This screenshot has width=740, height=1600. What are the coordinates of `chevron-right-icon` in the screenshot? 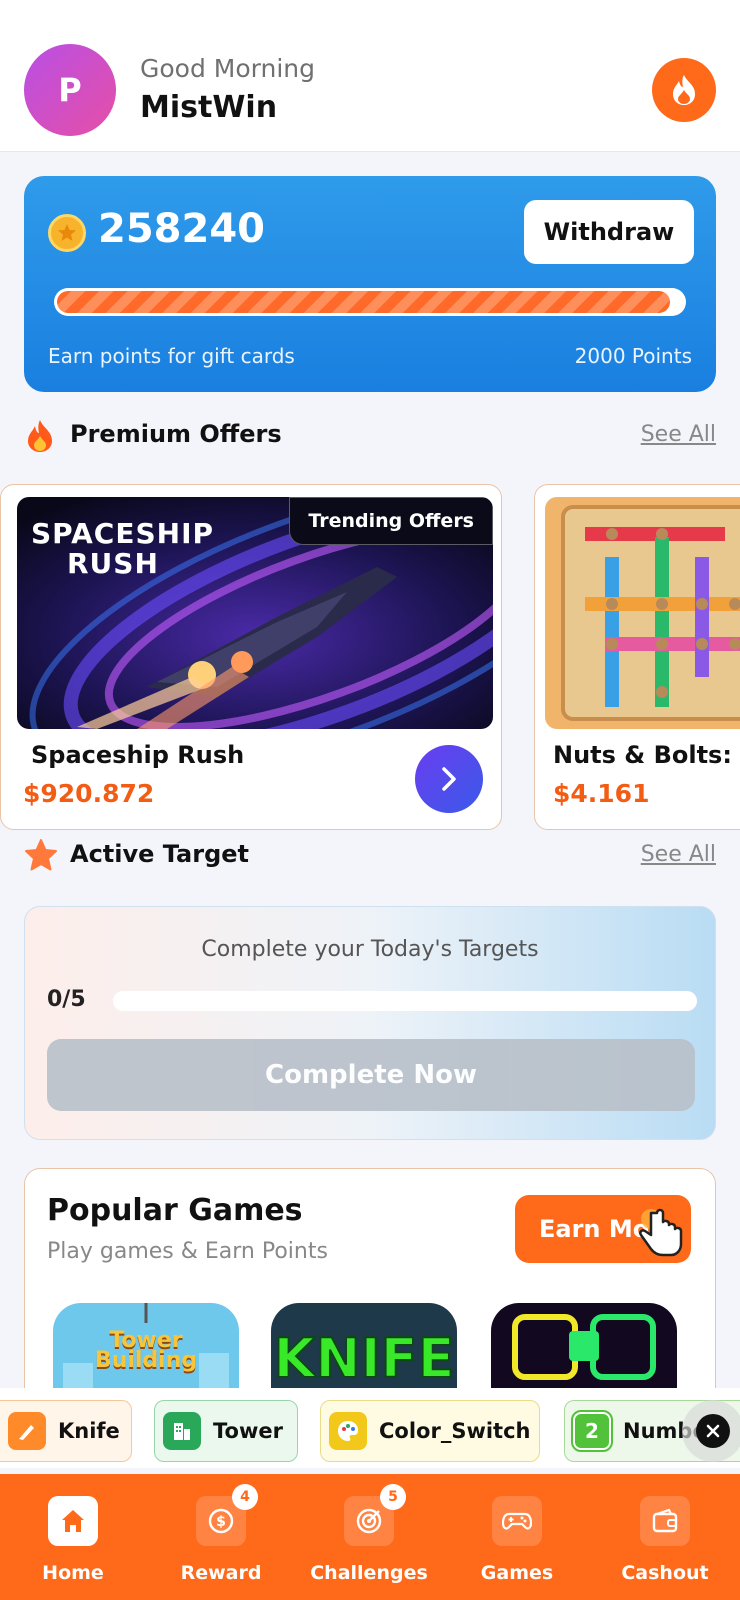 It's located at (449, 779).